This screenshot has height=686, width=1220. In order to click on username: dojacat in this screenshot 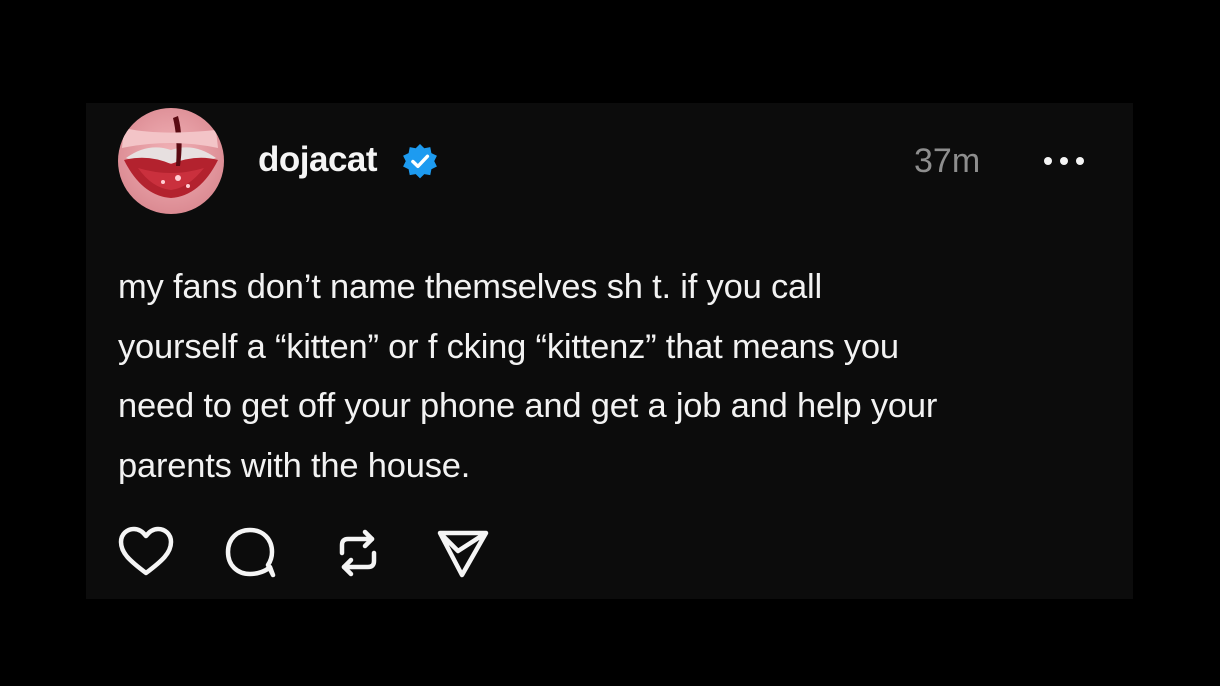, I will do `click(318, 160)`.